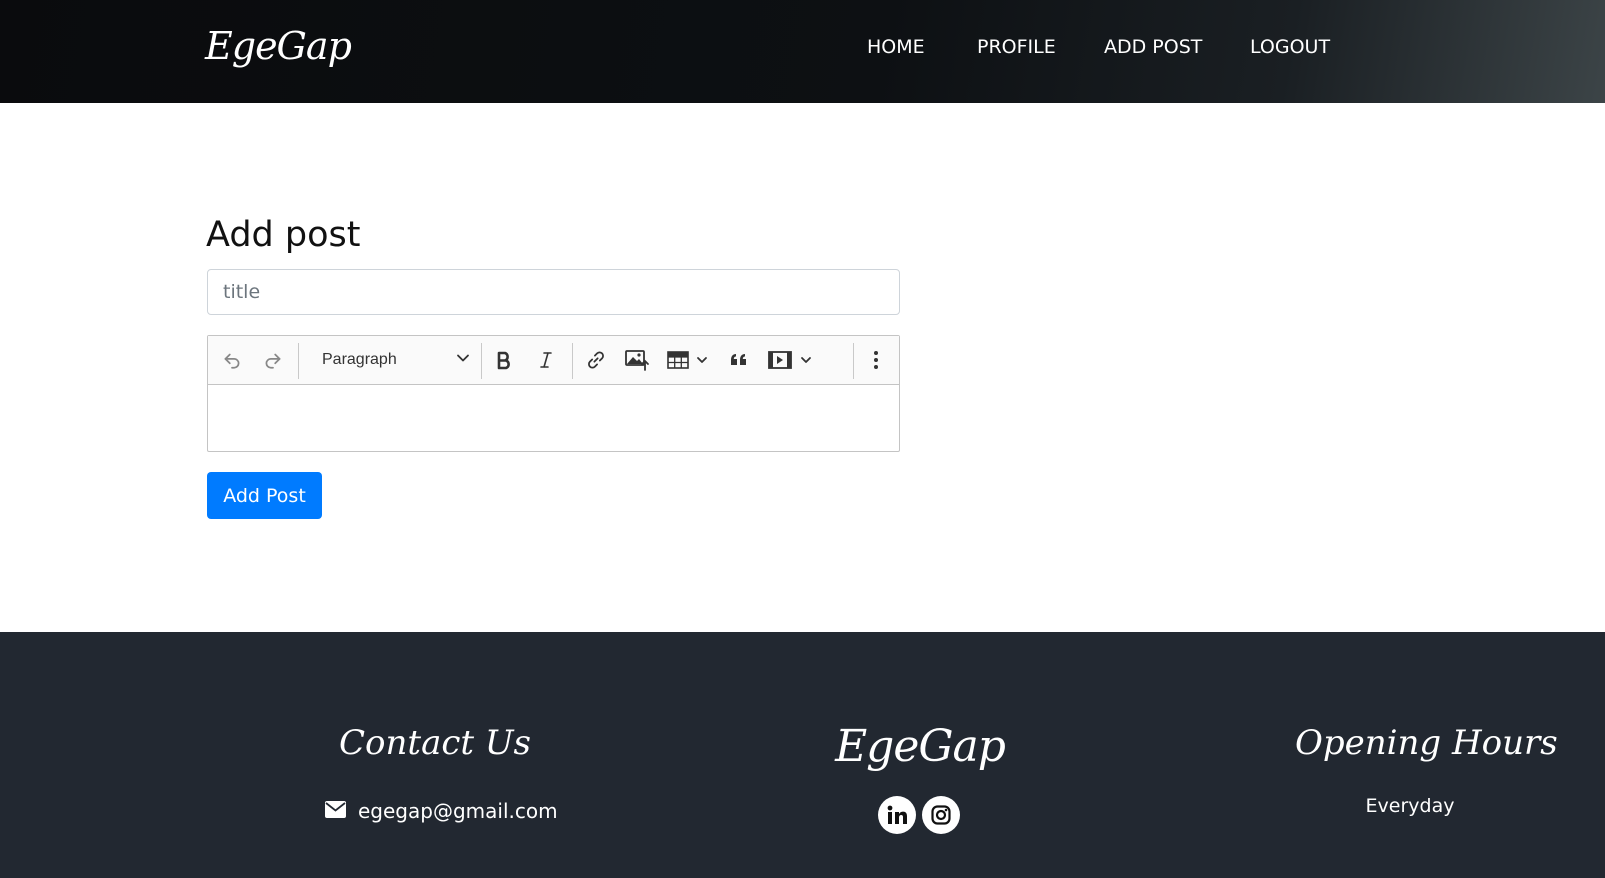 The image size is (1605, 878). I want to click on linkedin-icon, so click(897, 815).